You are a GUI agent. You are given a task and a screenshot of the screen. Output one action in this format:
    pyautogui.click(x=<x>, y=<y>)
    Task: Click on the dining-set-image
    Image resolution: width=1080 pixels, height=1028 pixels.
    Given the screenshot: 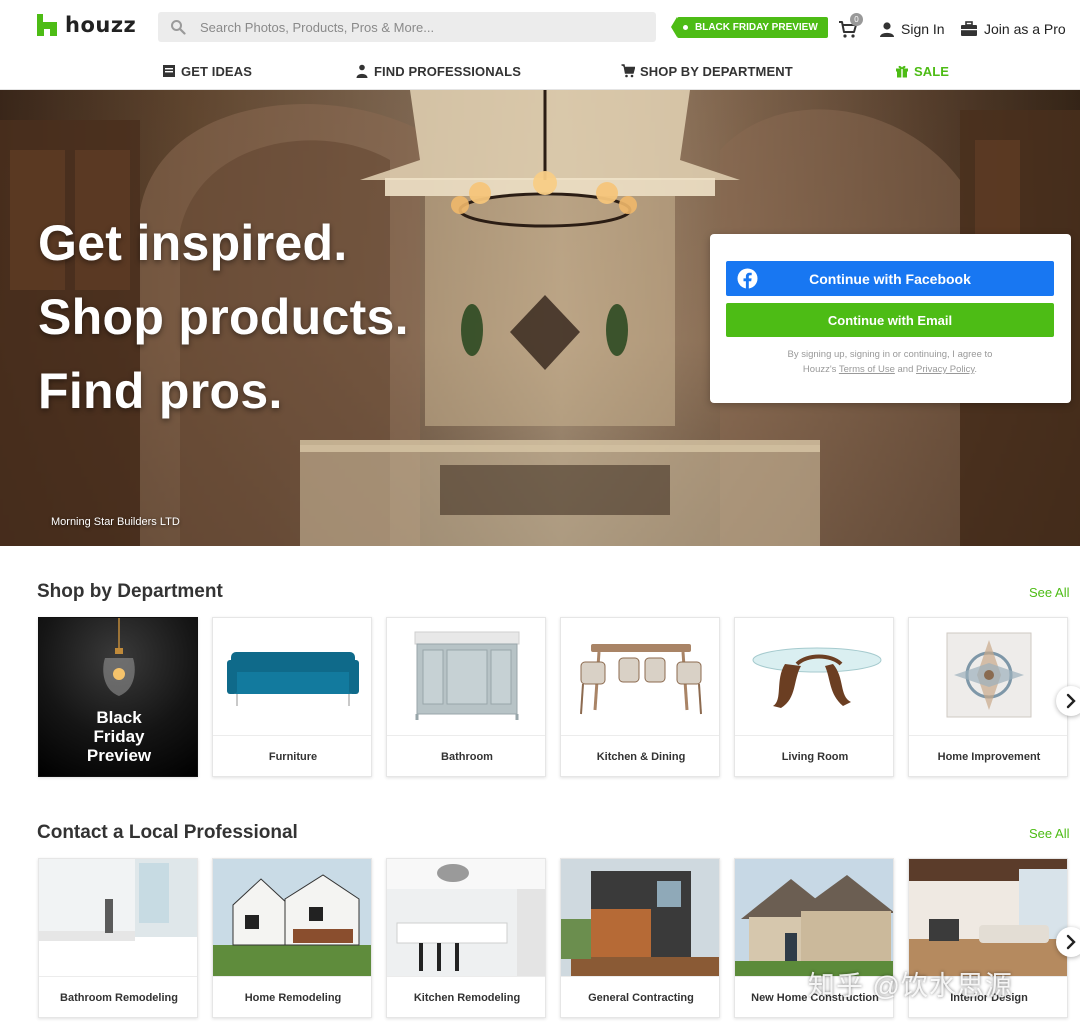 What is the action you would take?
    pyautogui.click(x=641, y=679)
    